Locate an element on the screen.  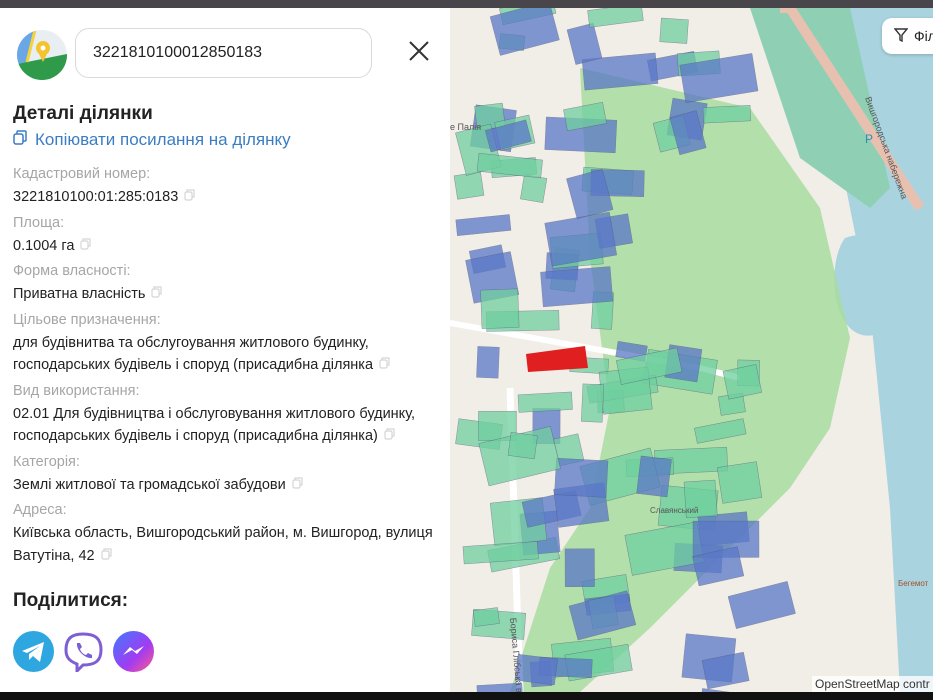
field-value-text: Приватна власність is located at coordinates (79, 294).